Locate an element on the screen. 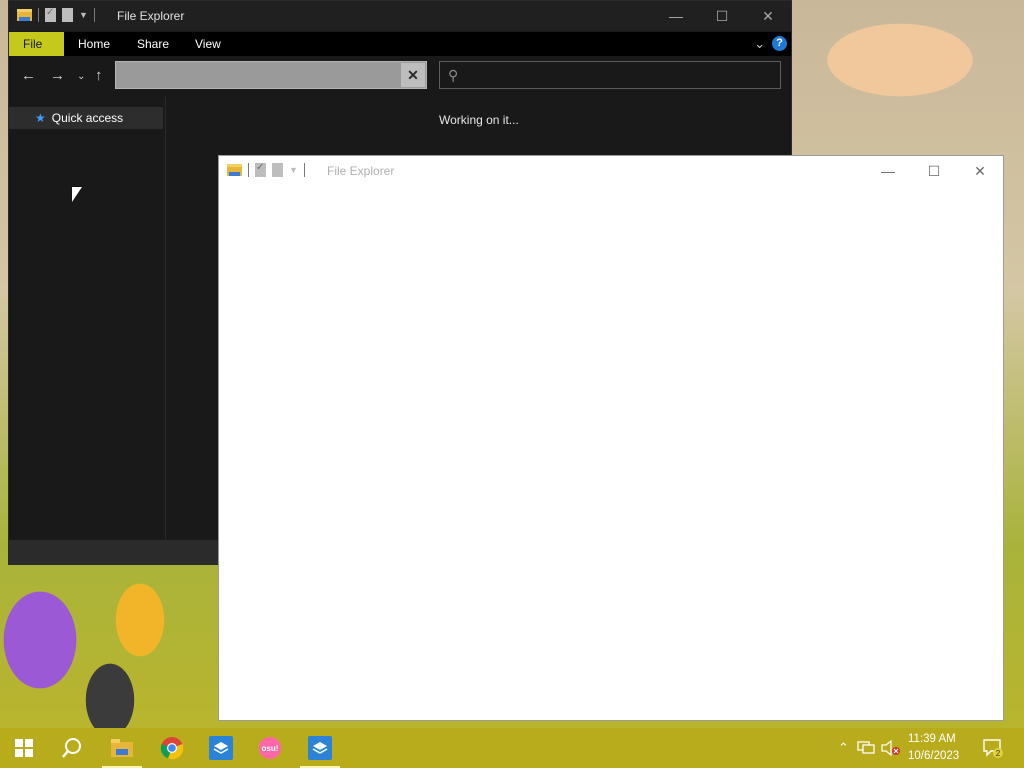  tab-view: View is located at coordinates (208, 44).